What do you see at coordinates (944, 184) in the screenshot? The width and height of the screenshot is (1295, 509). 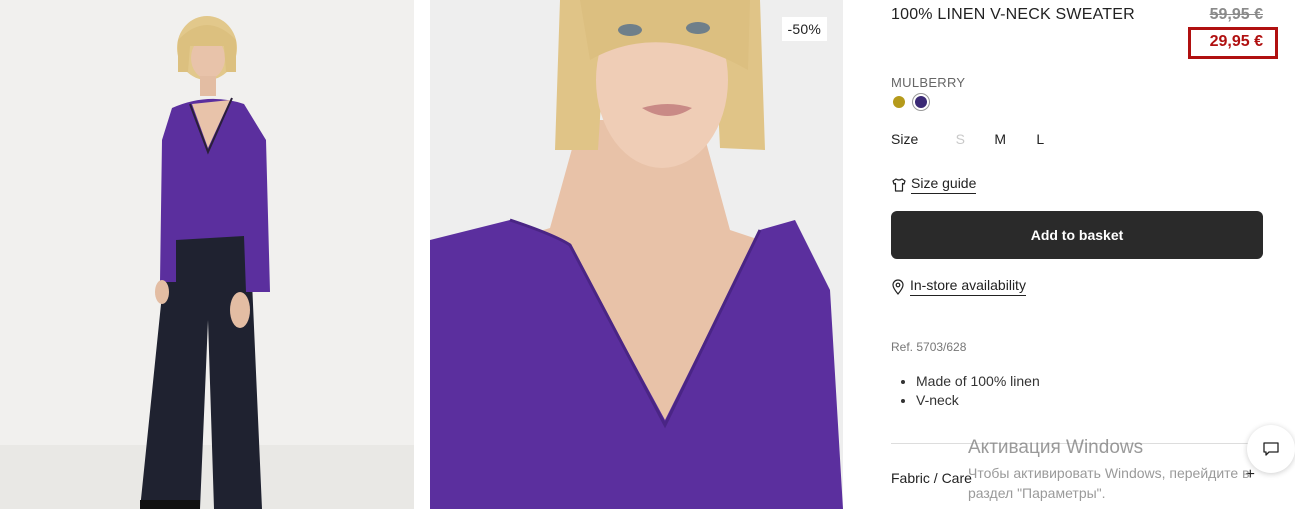 I see `size-guide-label: Size guide` at bounding box center [944, 184].